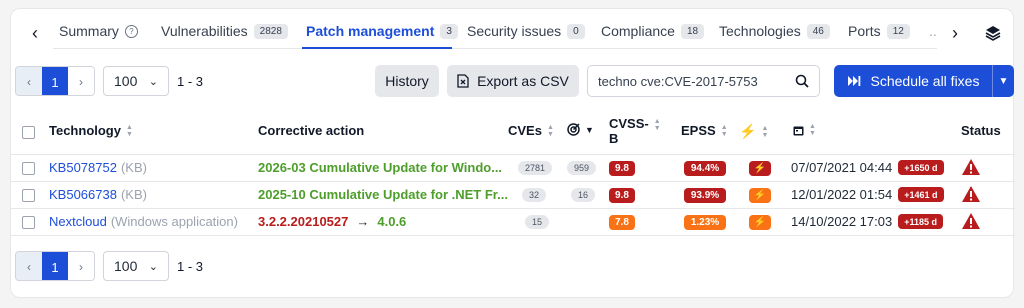 This screenshot has height=308, width=1024. What do you see at coordinates (514, 31) in the screenshot?
I see `tab-label: Security issues` at bounding box center [514, 31].